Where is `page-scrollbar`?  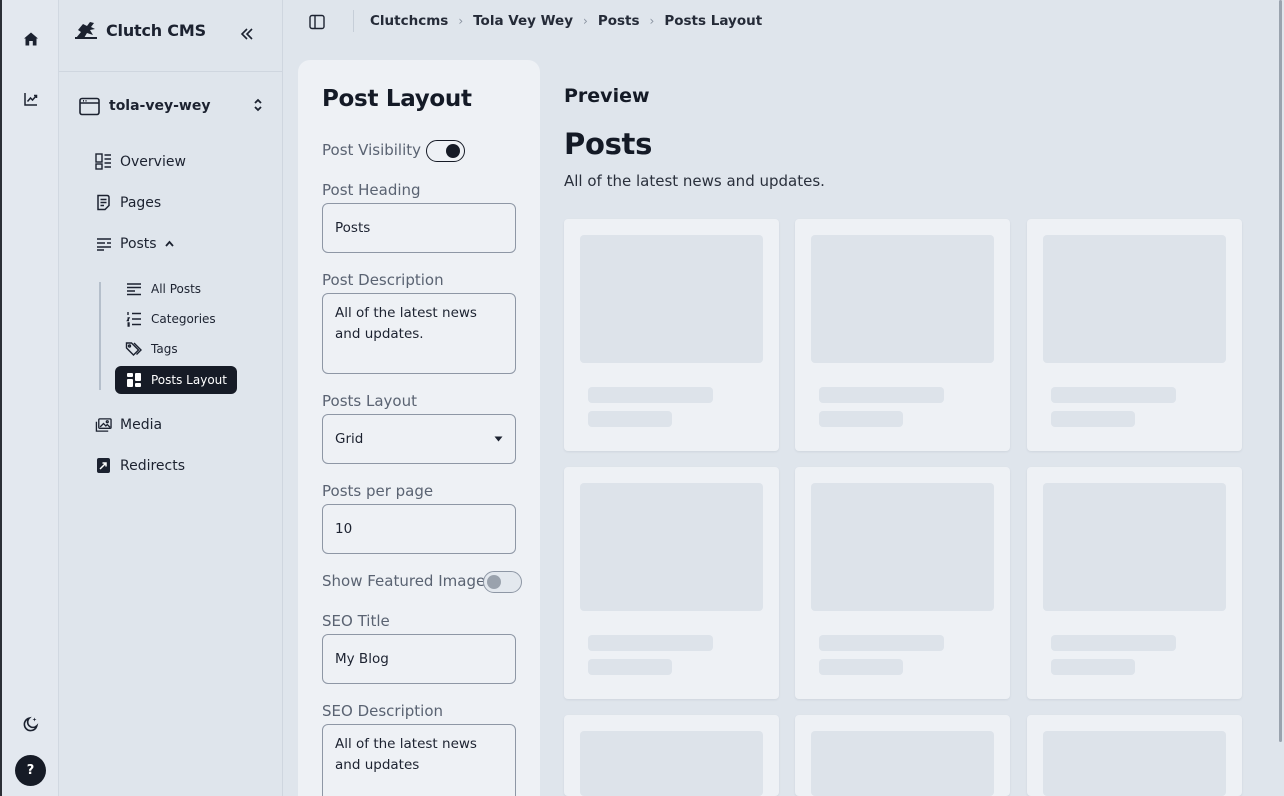 page-scrollbar is located at coordinates (1280, 371).